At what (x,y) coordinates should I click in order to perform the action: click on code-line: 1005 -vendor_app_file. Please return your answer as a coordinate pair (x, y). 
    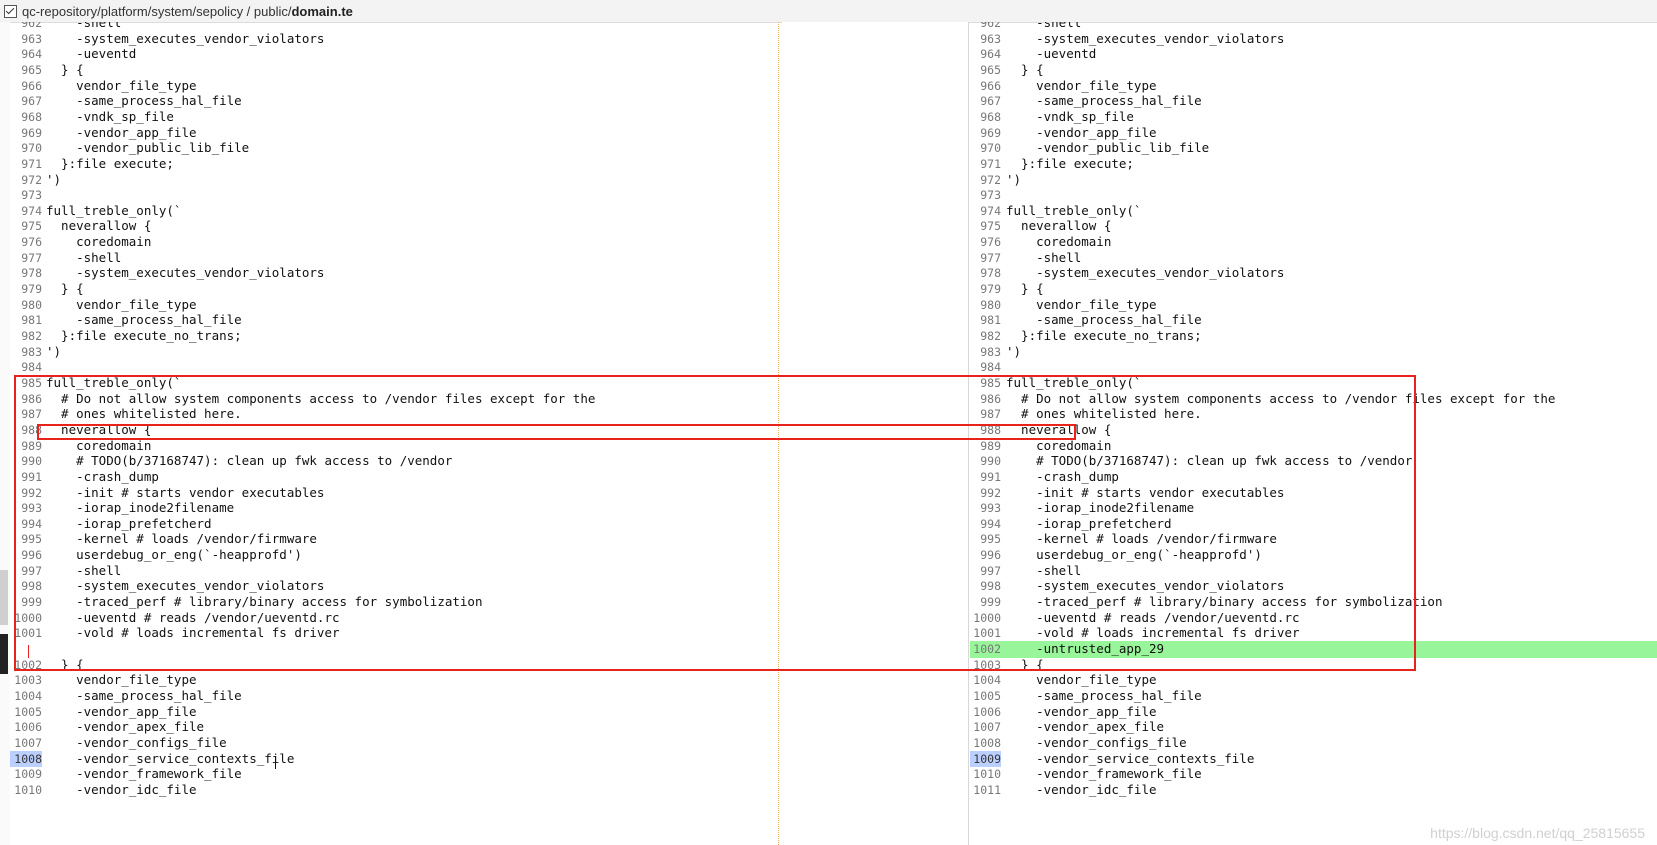
    Looking at the image, I should click on (394, 712).